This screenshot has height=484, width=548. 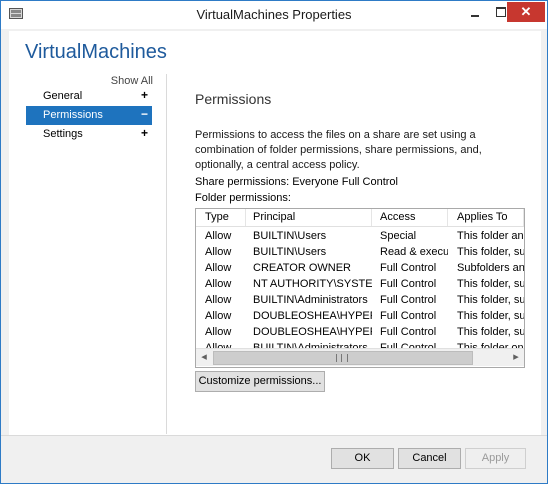 What do you see at coordinates (166, 254) in the screenshot?
I see `nav-divider` at bounding box center [166, 254].